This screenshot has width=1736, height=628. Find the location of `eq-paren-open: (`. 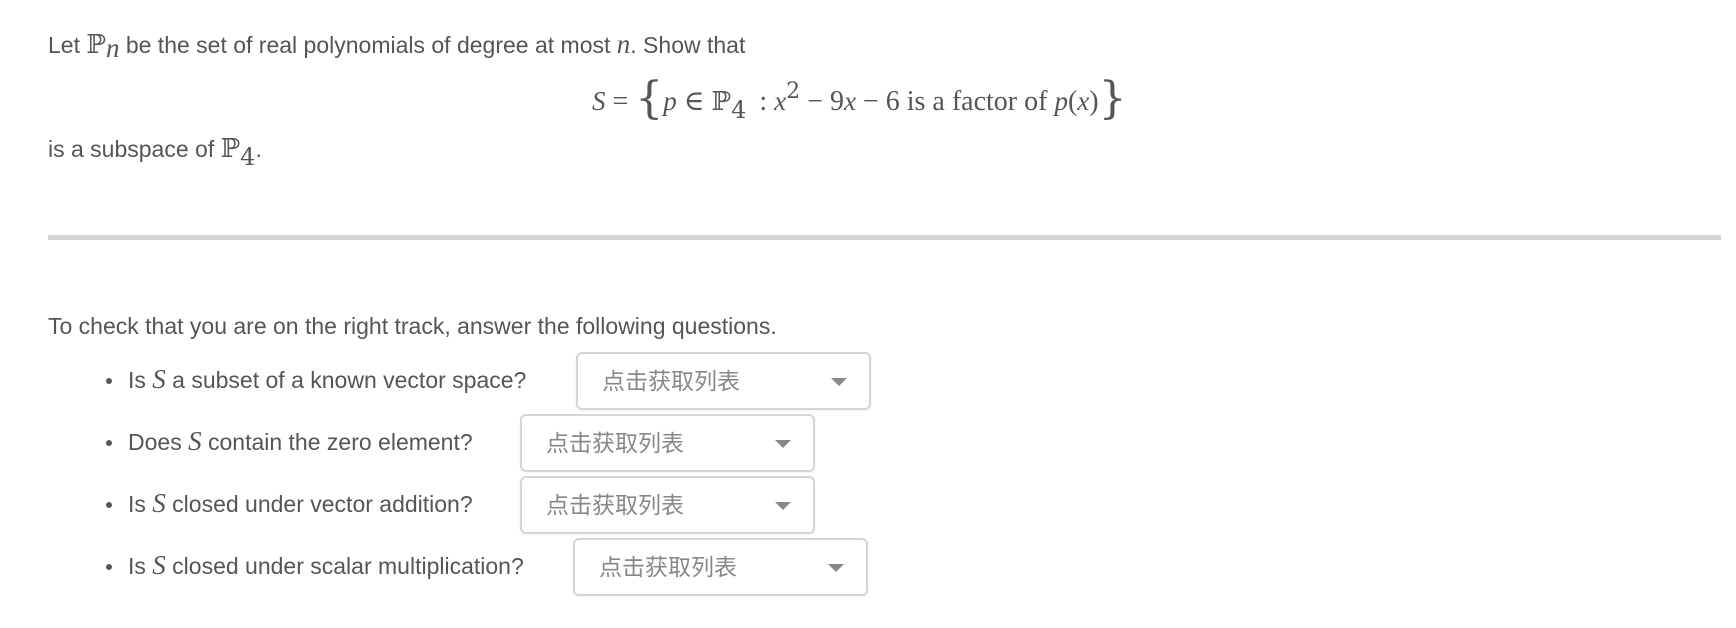

eq-paren-open: ( is located at coordinates (1072, 101).